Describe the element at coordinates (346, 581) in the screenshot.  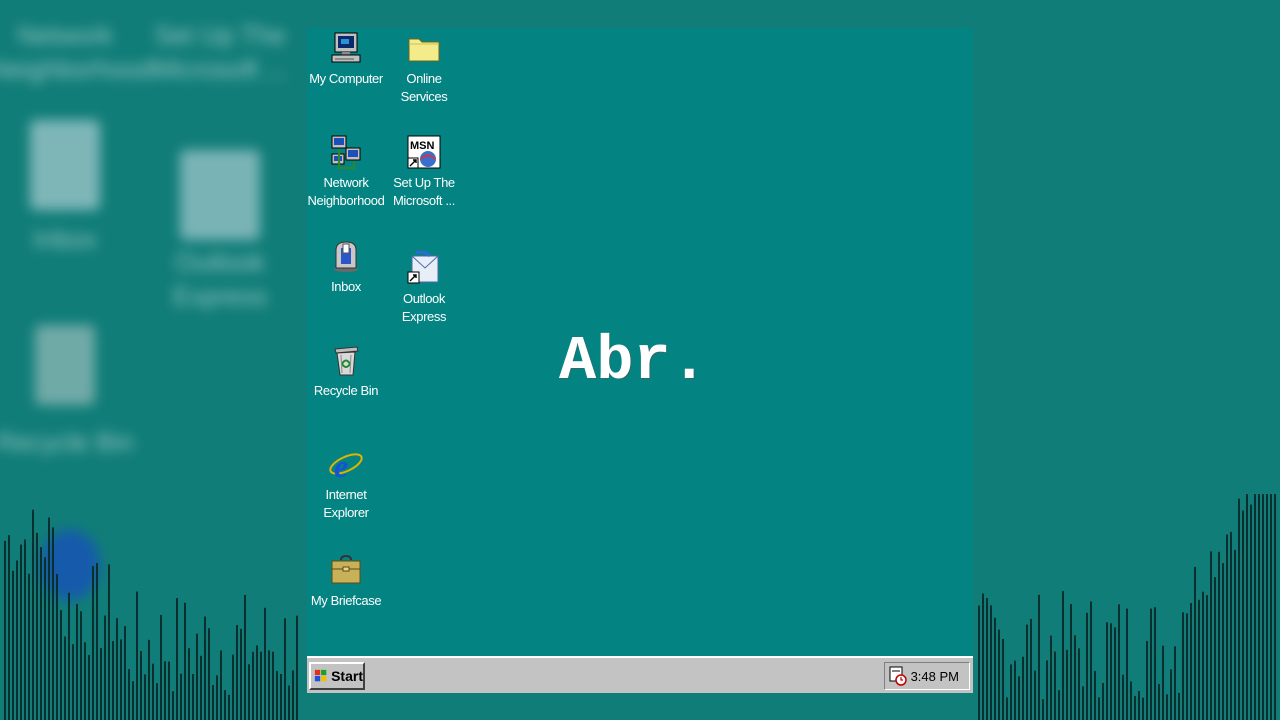
I see `desktop-icon-my-briefcase: My Briefcase` at that location.